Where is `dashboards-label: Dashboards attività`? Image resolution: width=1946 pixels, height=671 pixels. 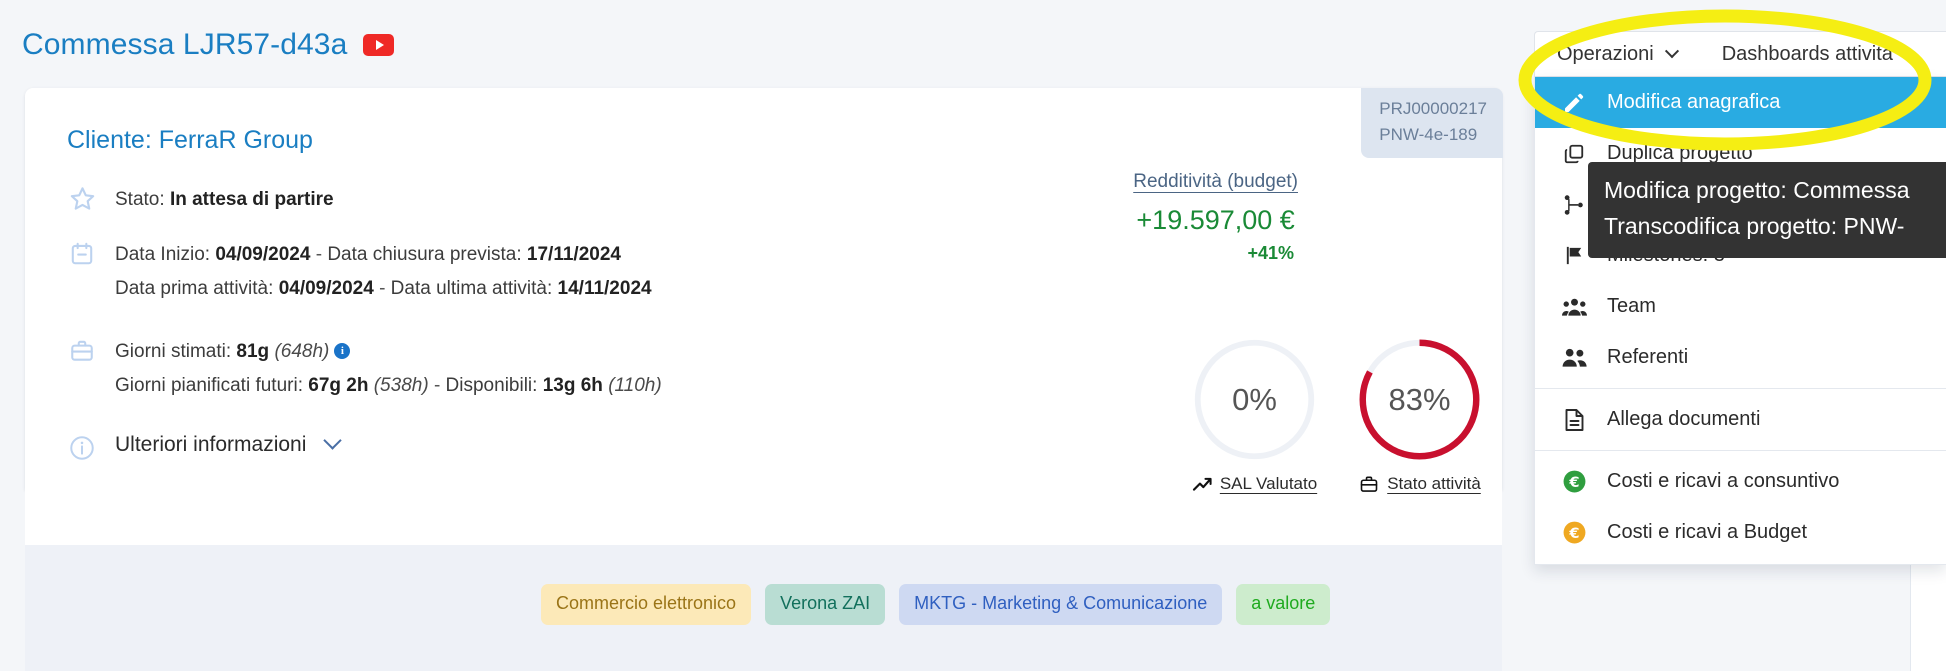 dashboards-label: Dashboards attività is located at coordinates (1807, 53).